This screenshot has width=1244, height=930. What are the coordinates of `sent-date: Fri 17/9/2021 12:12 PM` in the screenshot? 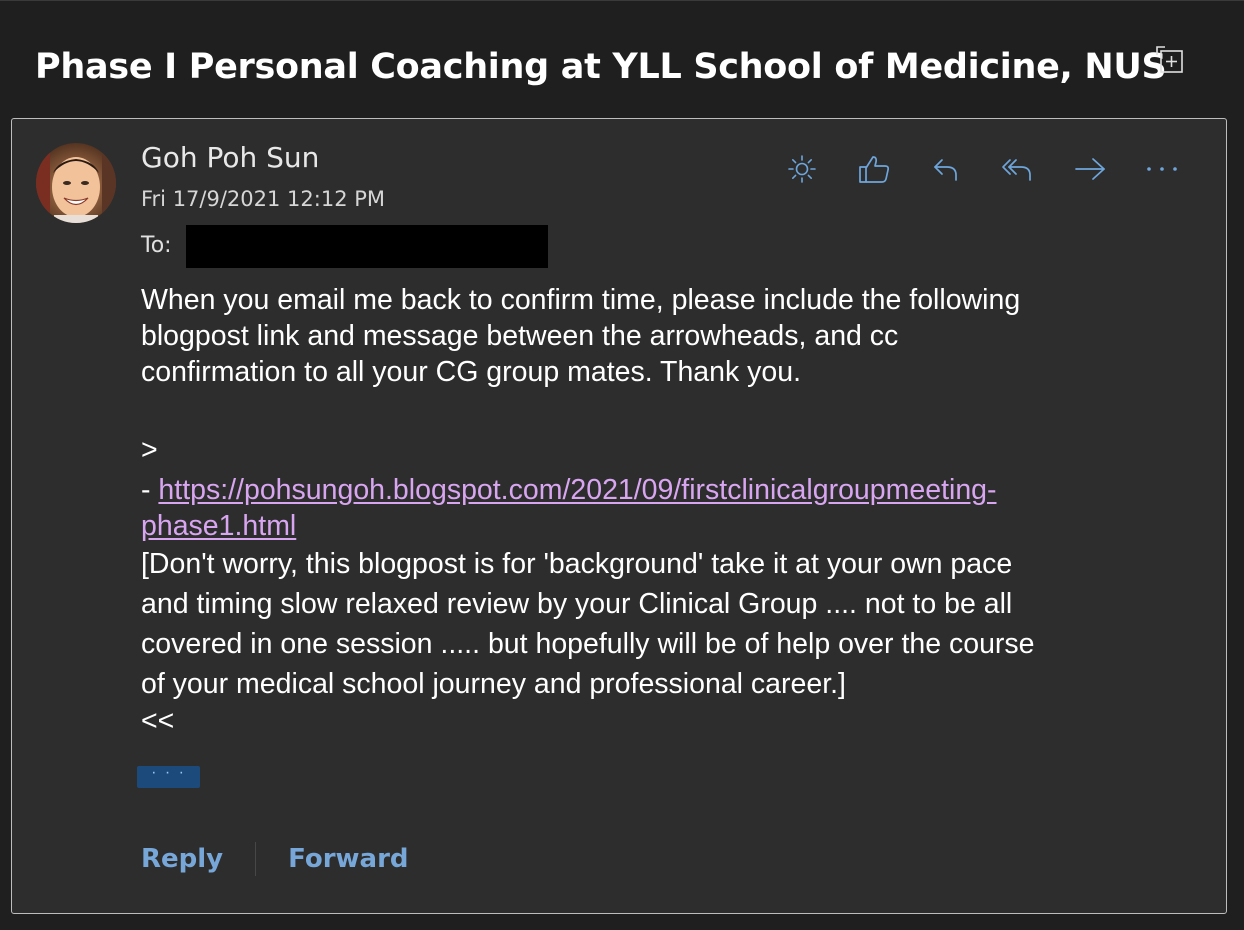 It's located at (263, 199).